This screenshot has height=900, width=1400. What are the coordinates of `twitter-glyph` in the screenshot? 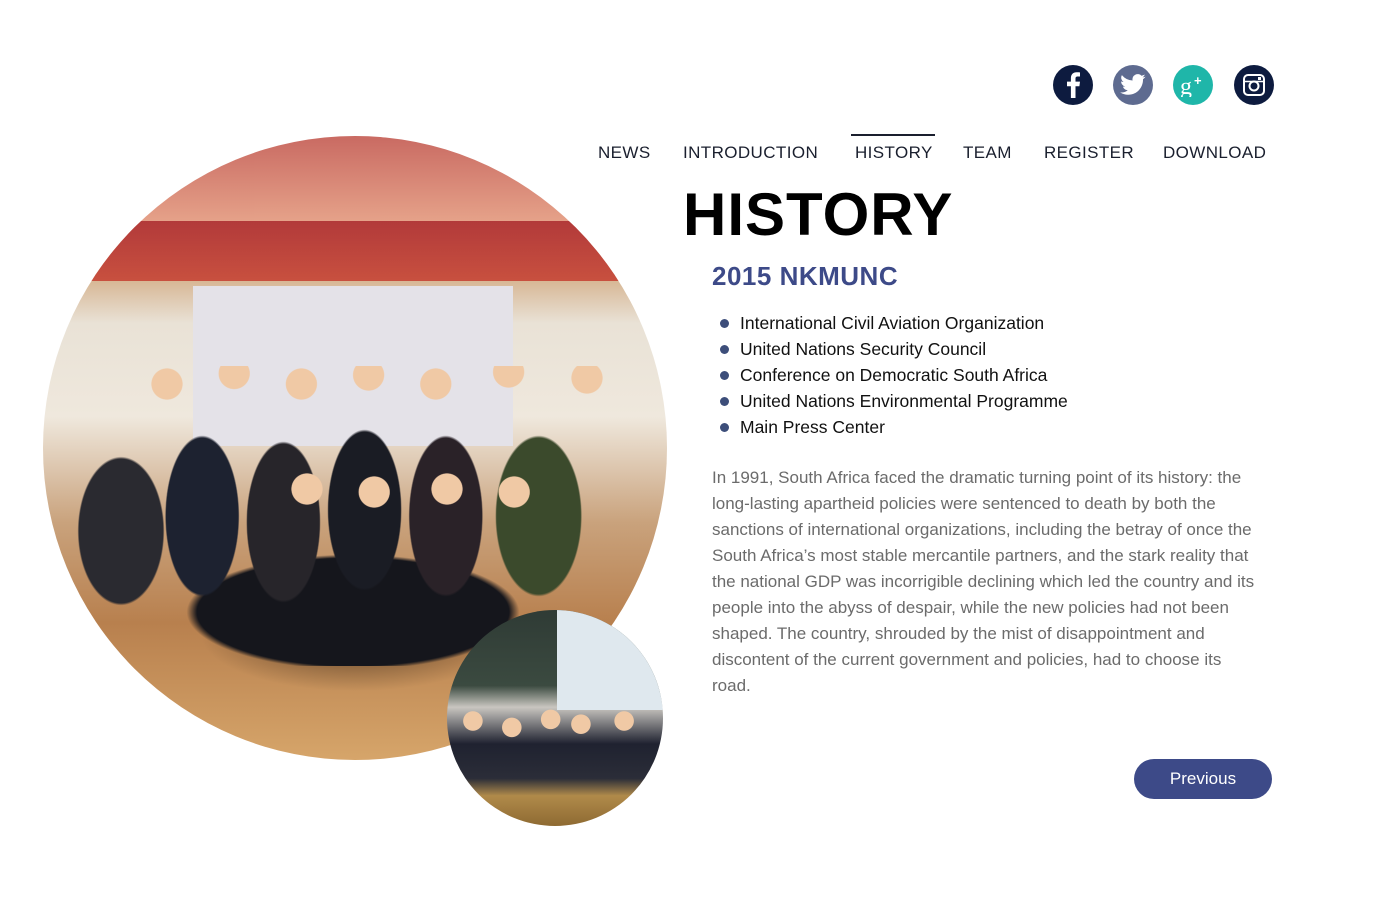 It's located at (1133, 84).